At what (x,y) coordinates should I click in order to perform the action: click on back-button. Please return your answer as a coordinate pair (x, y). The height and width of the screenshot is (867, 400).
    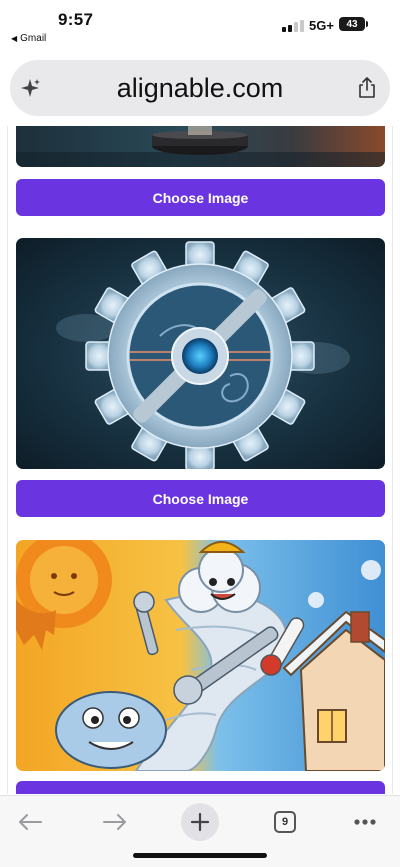
    Looking at the image, I should click on (30, 822).